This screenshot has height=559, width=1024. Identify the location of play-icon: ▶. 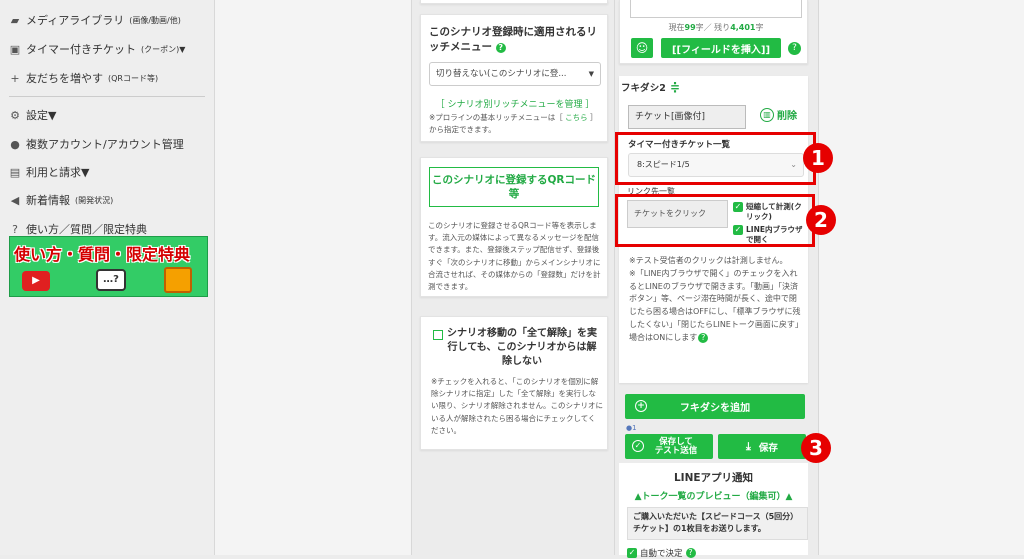
(36, 281).